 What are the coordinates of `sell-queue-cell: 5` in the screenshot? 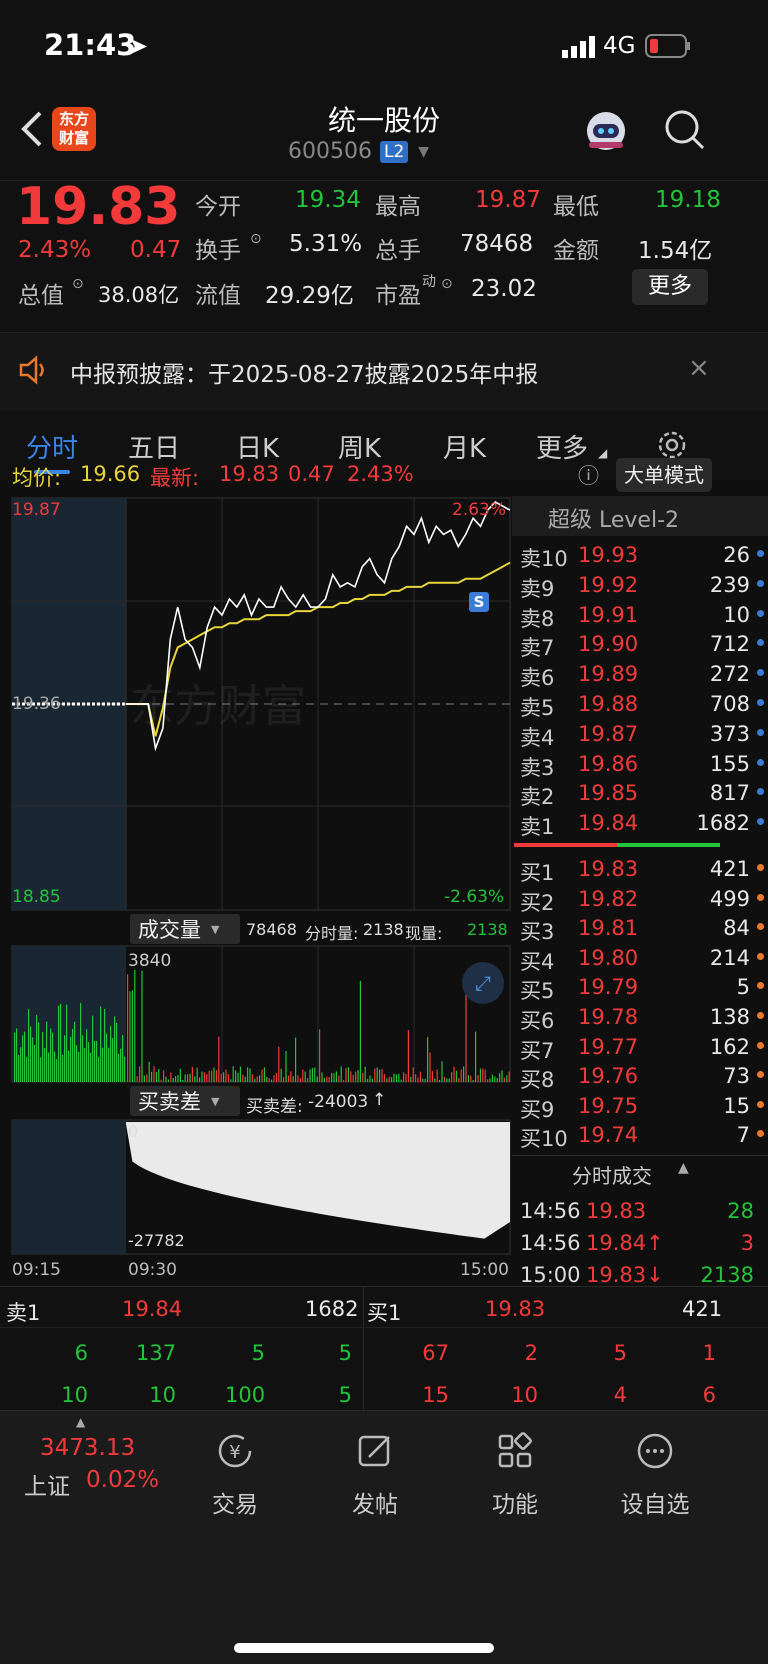 It's located at (258, 1353).